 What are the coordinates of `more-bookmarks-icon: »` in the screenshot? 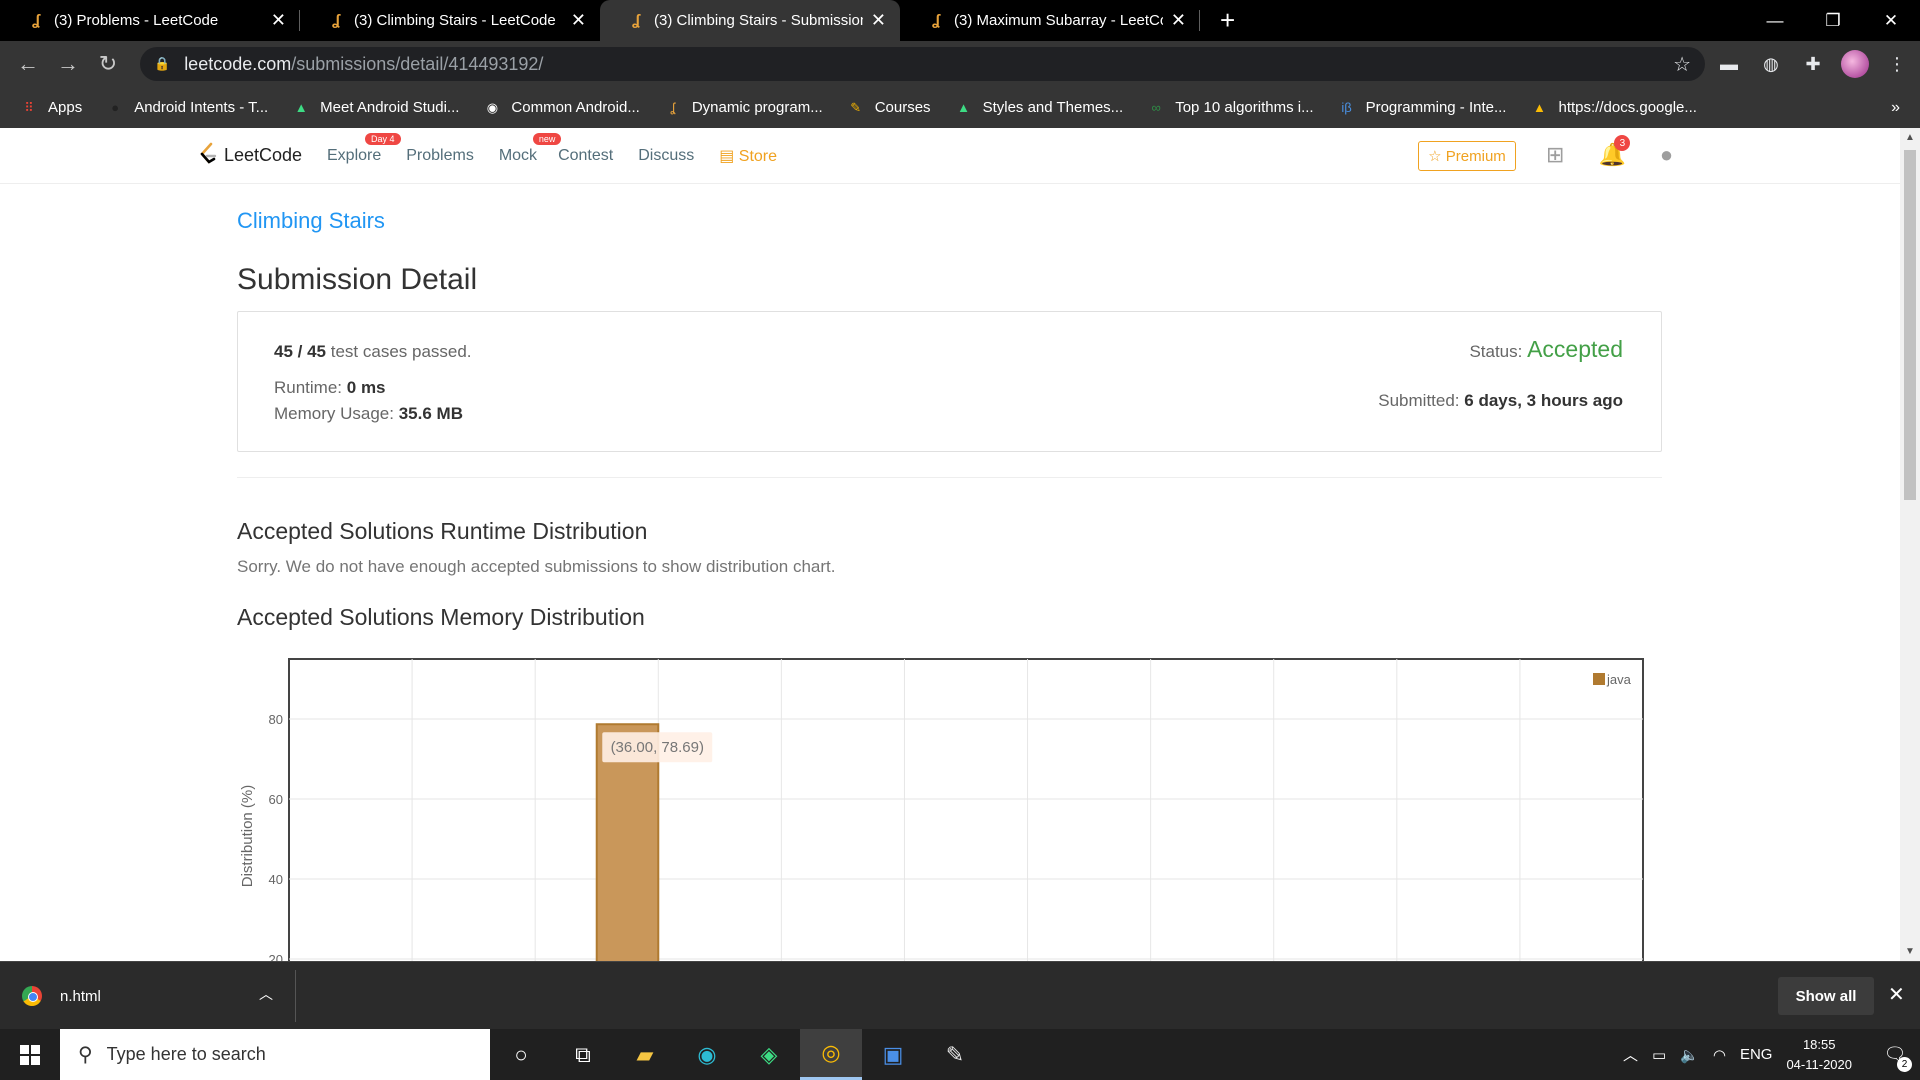 It's located at (1895, 108).